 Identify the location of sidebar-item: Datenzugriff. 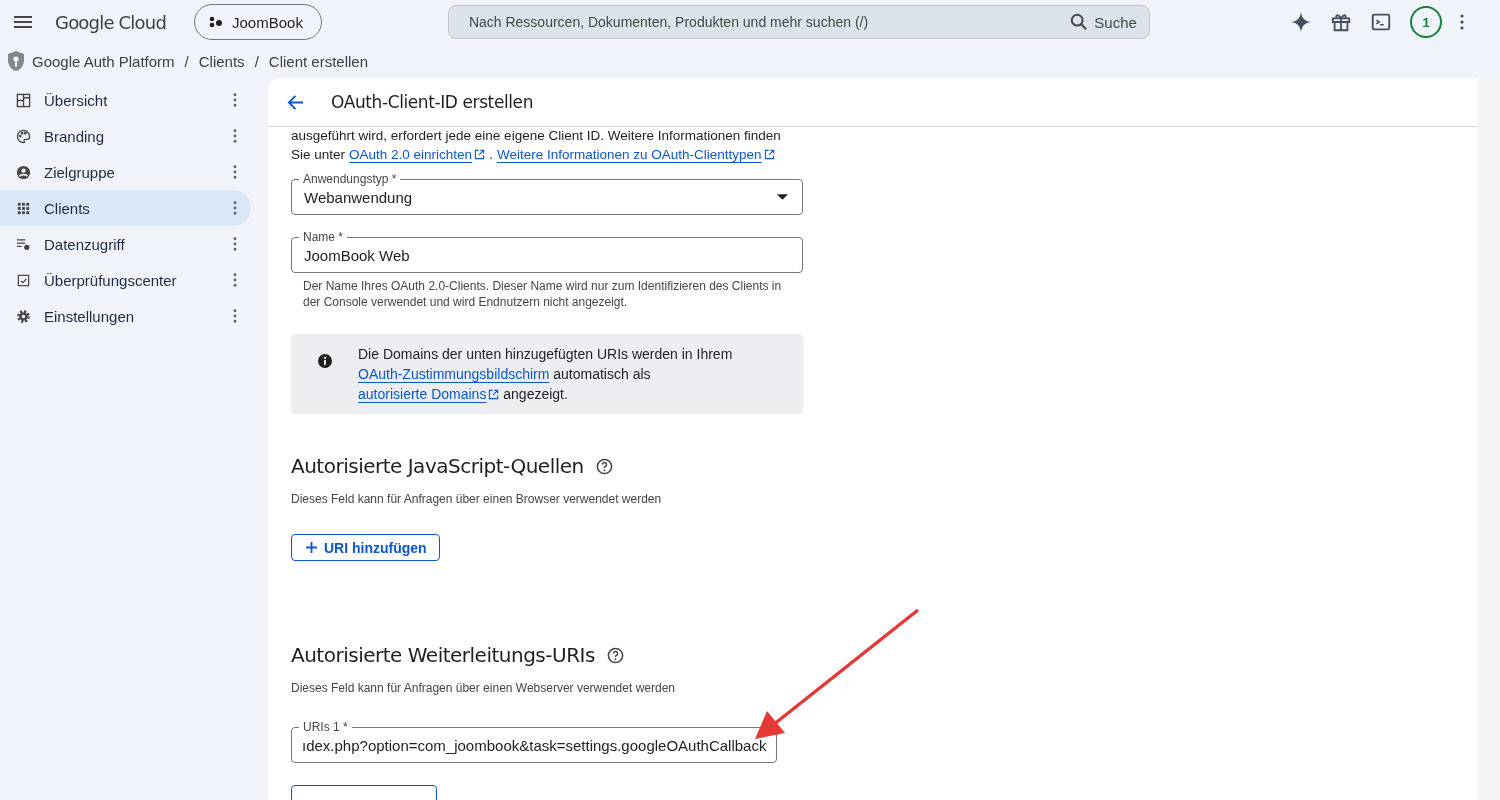
(125, 244).